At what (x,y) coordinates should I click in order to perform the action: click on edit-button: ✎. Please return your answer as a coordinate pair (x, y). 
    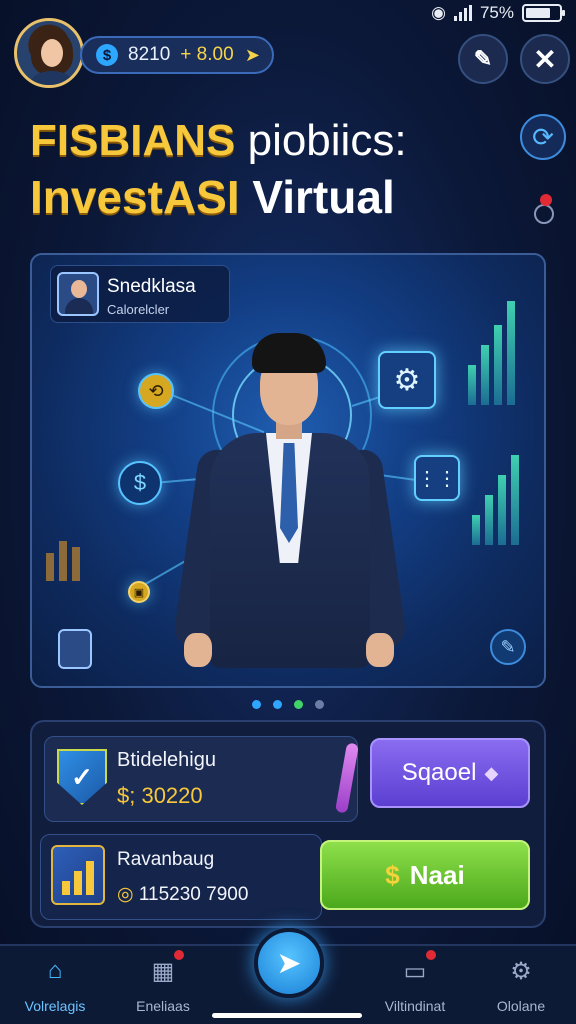
    Looking at the image, I should click on (483, 59).